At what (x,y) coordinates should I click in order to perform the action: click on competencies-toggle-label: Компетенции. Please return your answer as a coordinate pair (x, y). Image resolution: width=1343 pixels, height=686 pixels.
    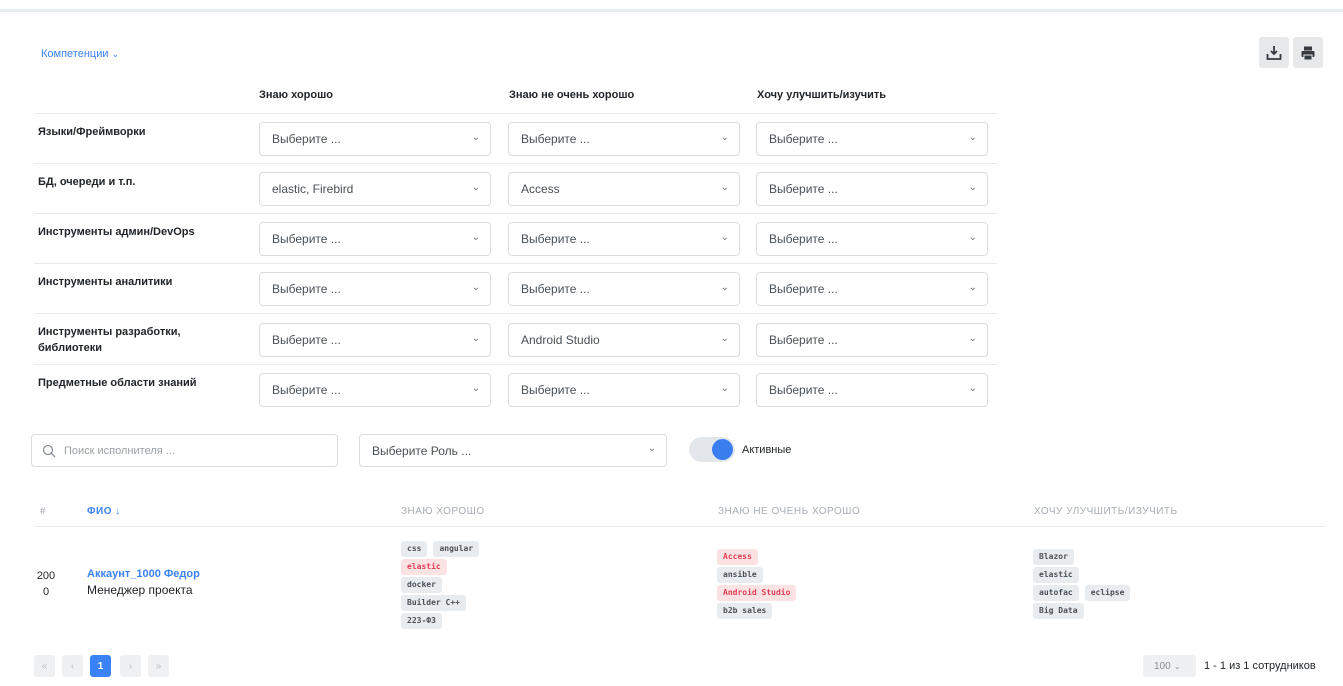
    Looking at the image, I should click on (75, 54).